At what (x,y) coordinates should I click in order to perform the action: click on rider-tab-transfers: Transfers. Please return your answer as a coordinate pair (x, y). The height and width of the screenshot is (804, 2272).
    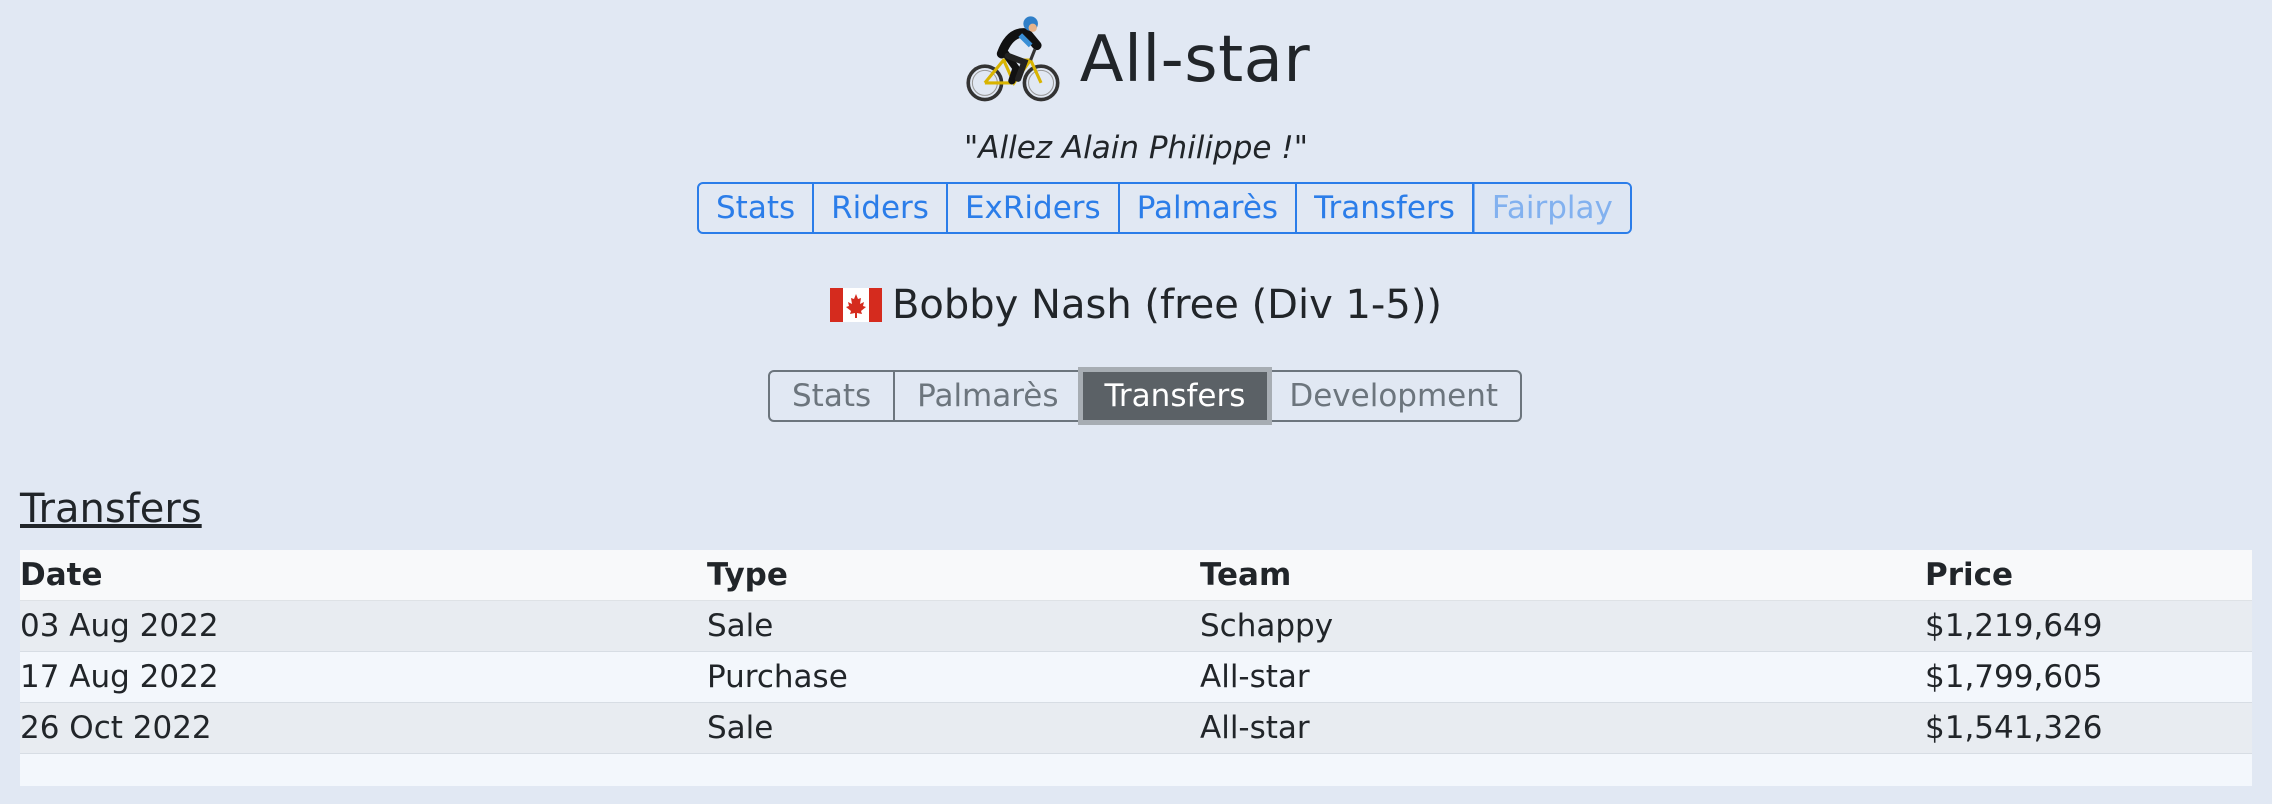
    Looking at the image, I should click on (1175, 396).